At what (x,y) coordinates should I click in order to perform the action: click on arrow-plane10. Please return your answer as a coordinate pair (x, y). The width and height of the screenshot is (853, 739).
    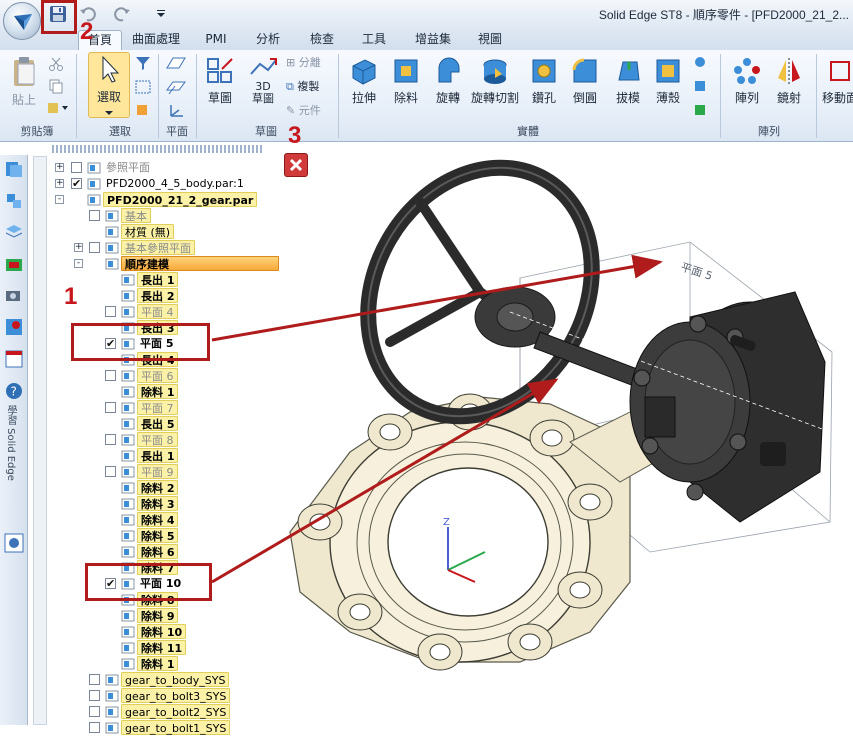
    Looking at the image, I should click on (385, 481).